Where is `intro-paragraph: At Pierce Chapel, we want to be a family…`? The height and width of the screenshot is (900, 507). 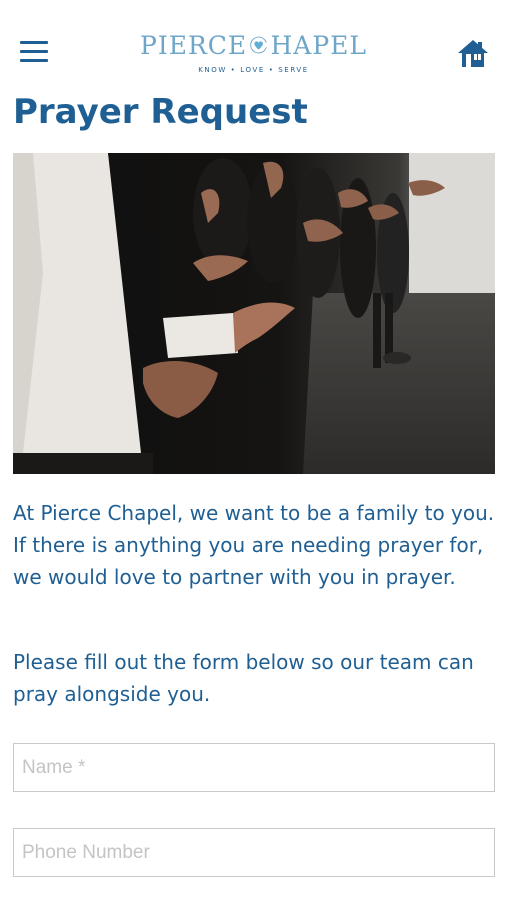
intro-paragraph: At Pierce Chapel, we want to be a family… is located at coordinates (254, 545).